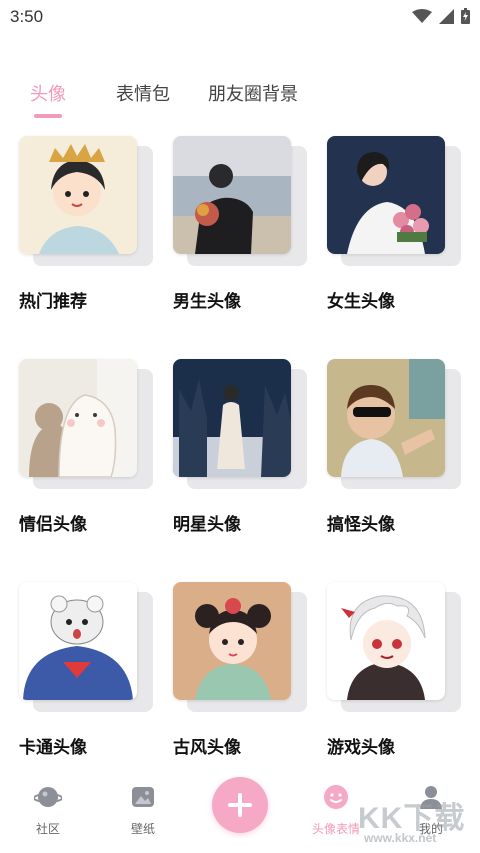 This screenshot has height=853, width=480. I want to click on category-card-girls: 女生头像, so click(397, 236).